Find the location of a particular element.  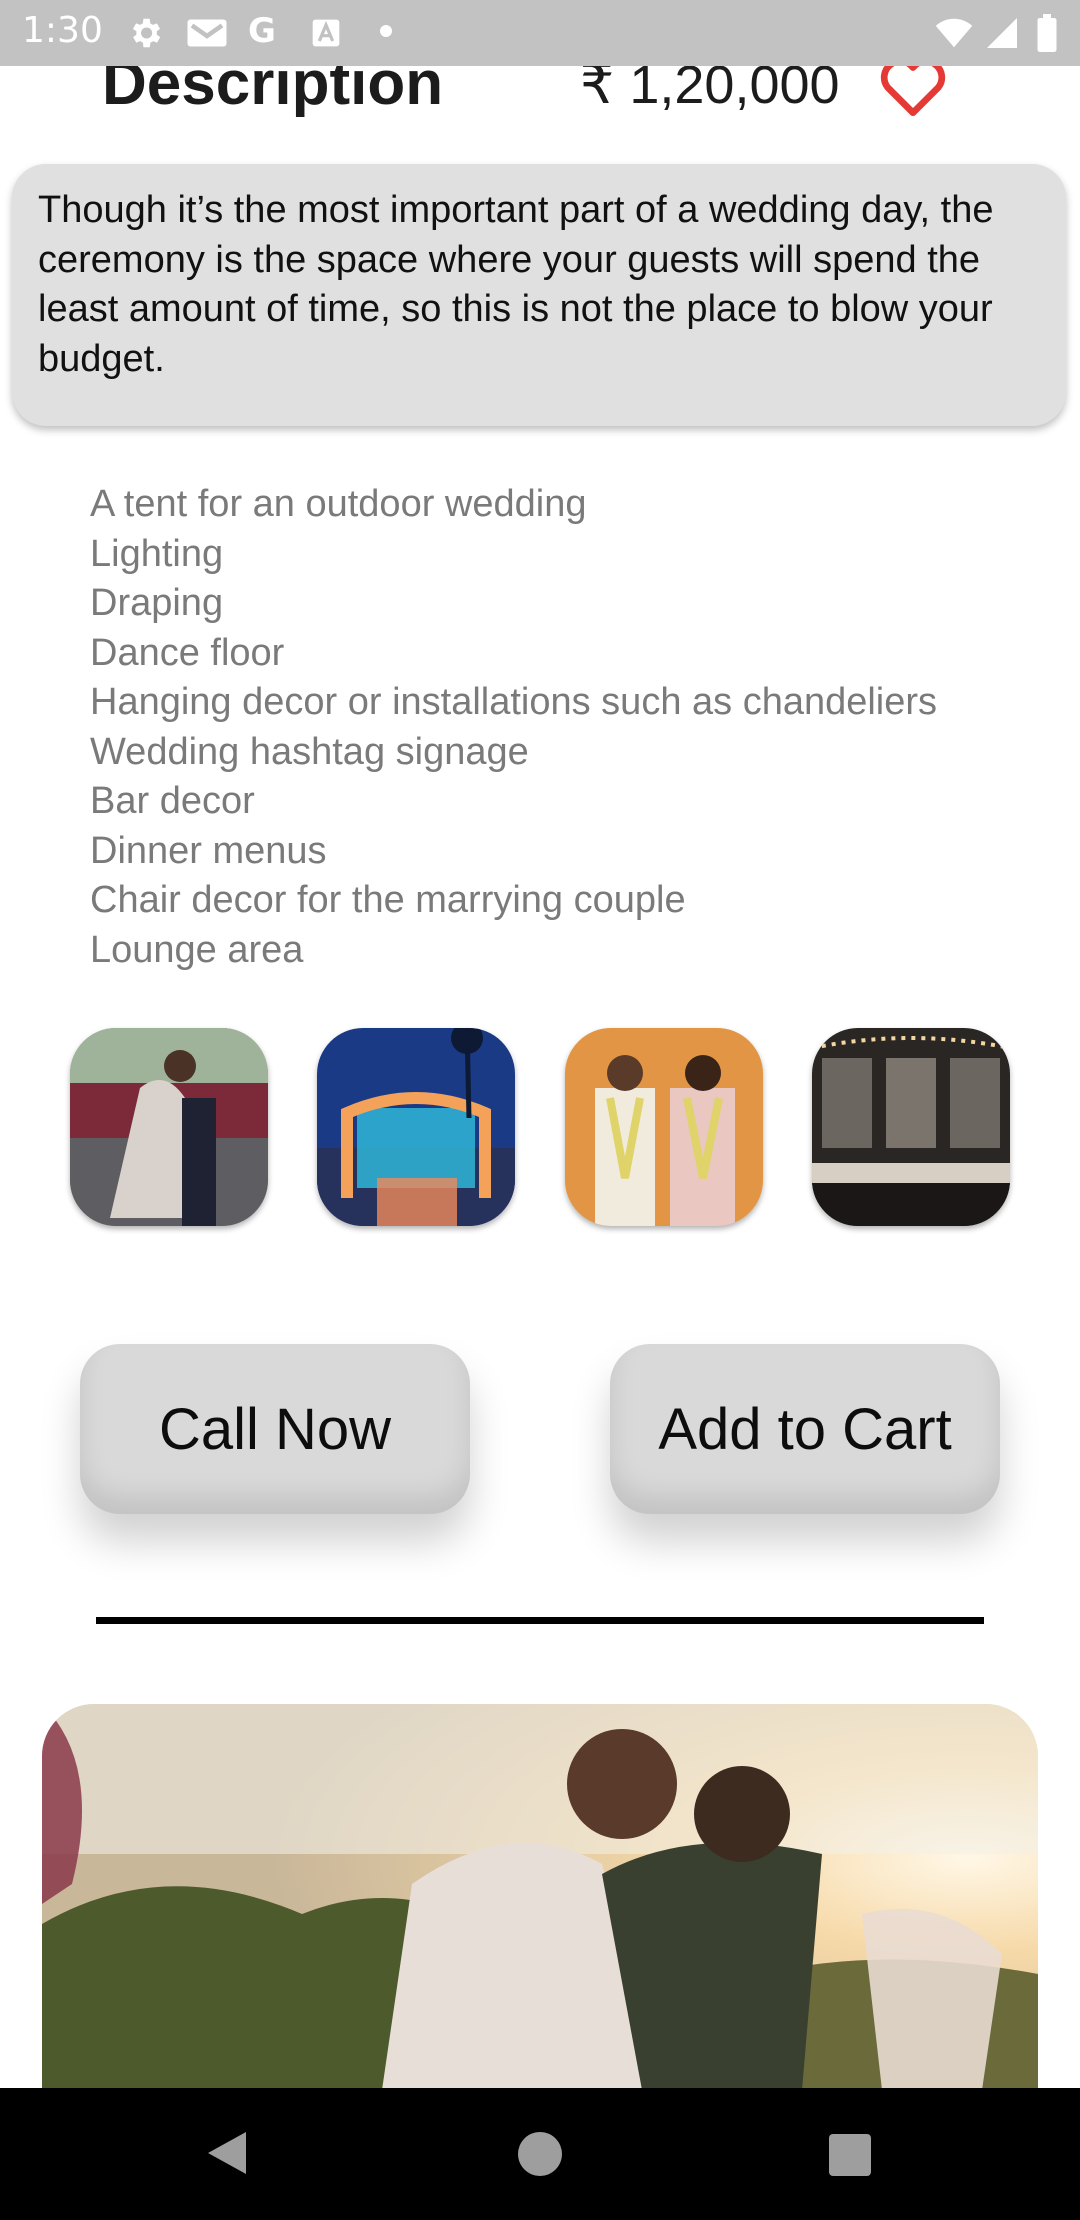

list-item: Lighting is located at coordinates (157, 553).